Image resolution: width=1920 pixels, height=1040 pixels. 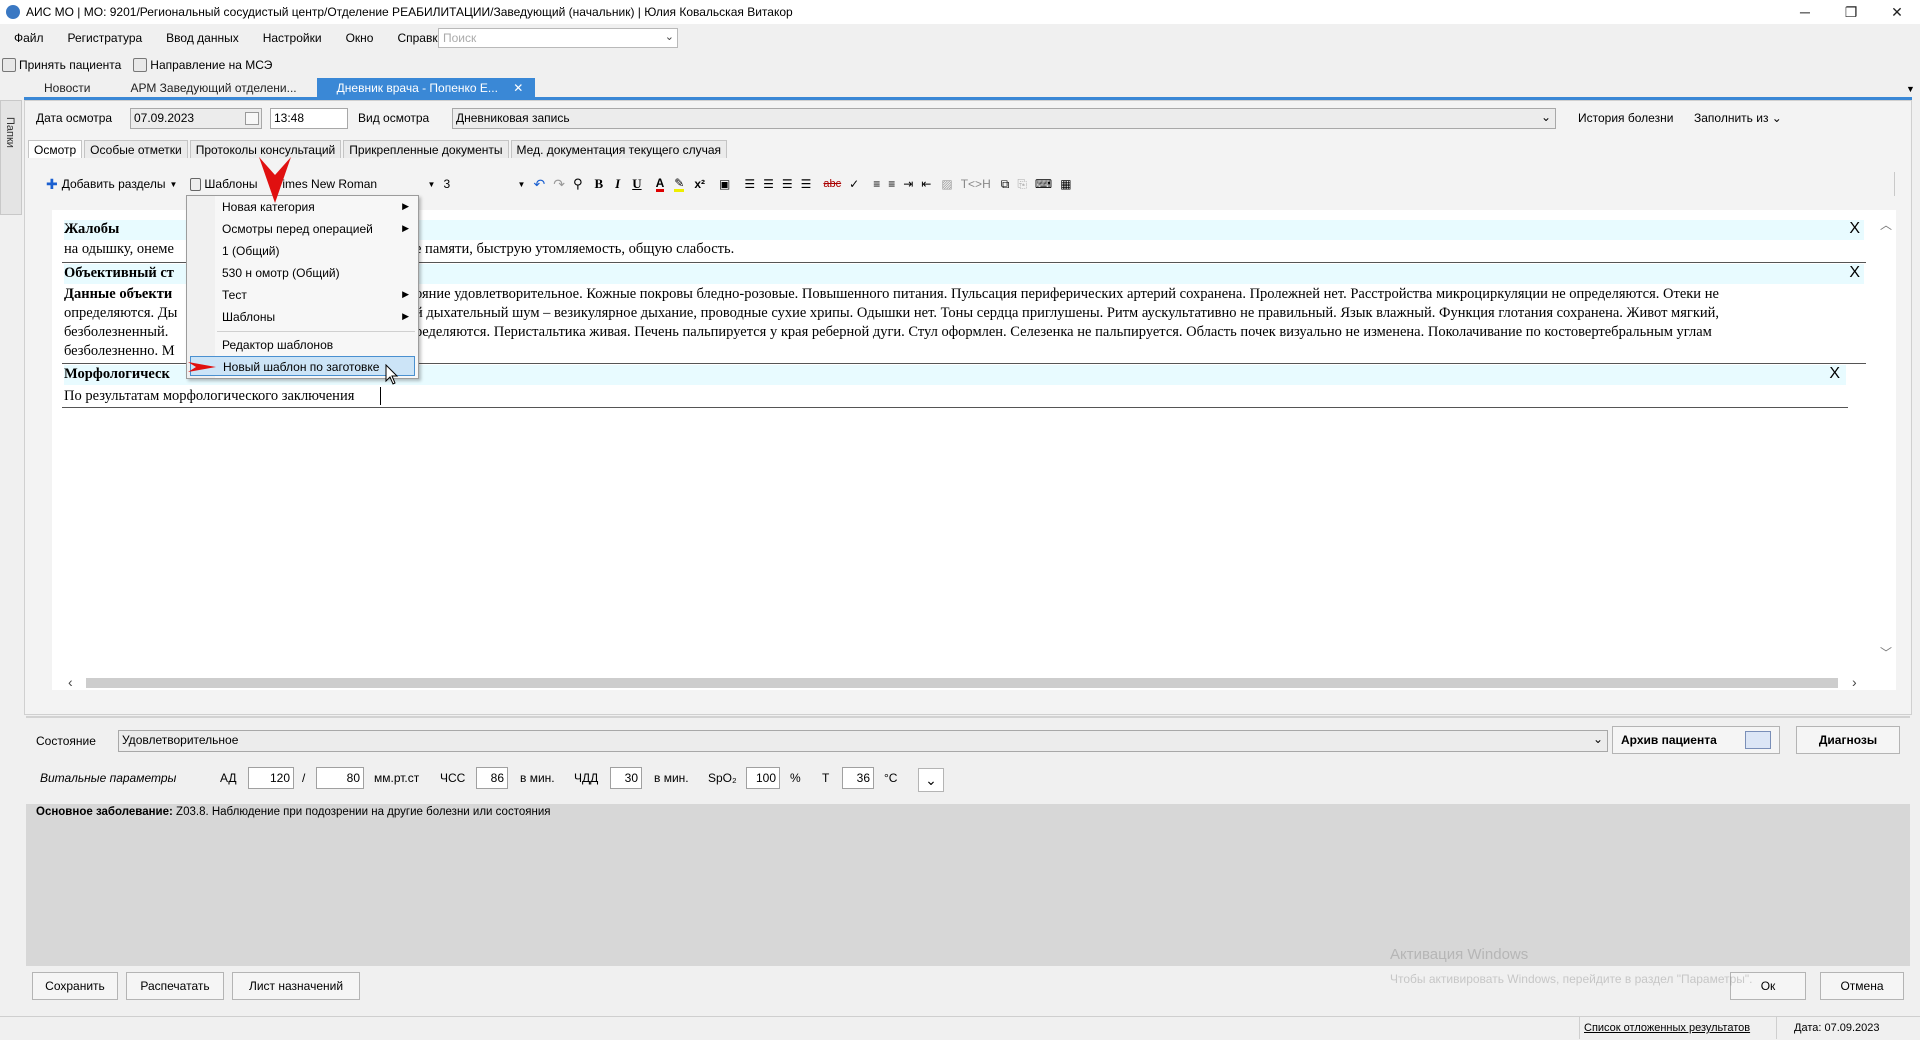 I want to click on menu-gutter, so click(x=201, y=287).